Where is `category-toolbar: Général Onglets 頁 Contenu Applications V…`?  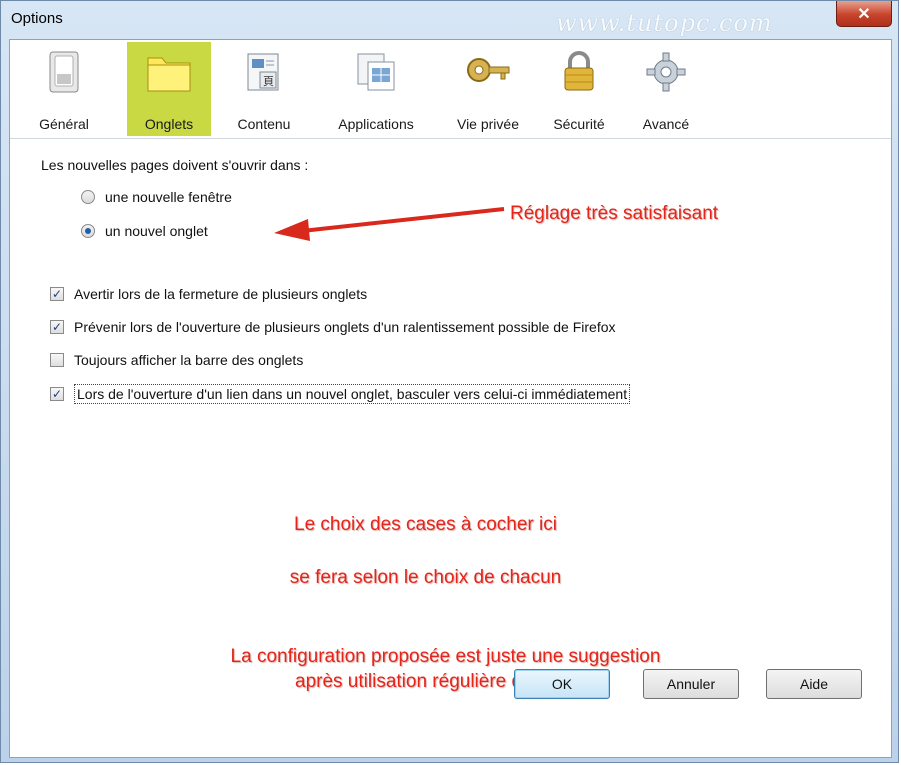 category-toolbar: Général Onglets 頁 Contenu Applications V… is located at coordinates (450, 89).